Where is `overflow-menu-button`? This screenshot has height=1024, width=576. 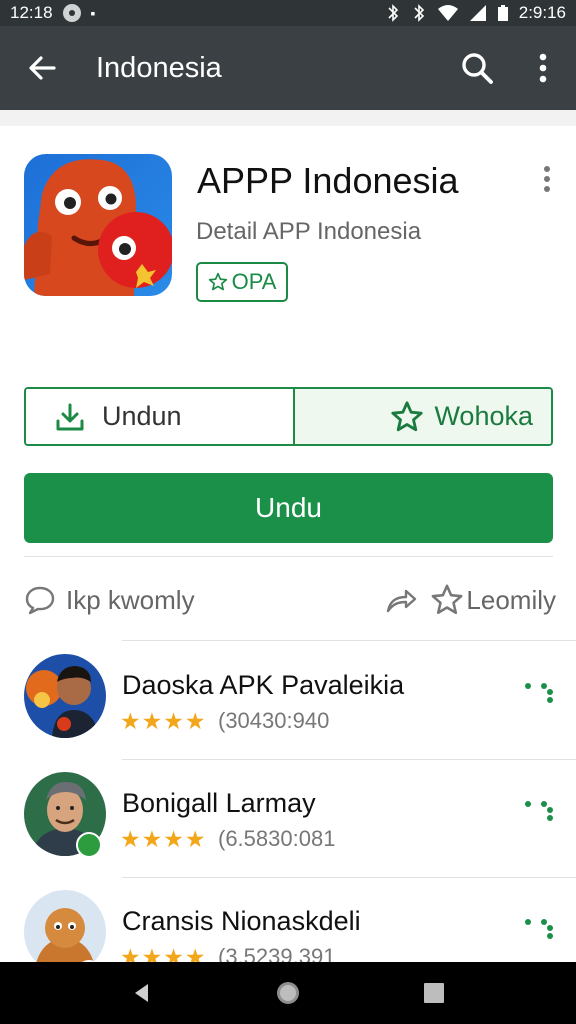 overflow-menu-button is located at coordinates (543, 68).